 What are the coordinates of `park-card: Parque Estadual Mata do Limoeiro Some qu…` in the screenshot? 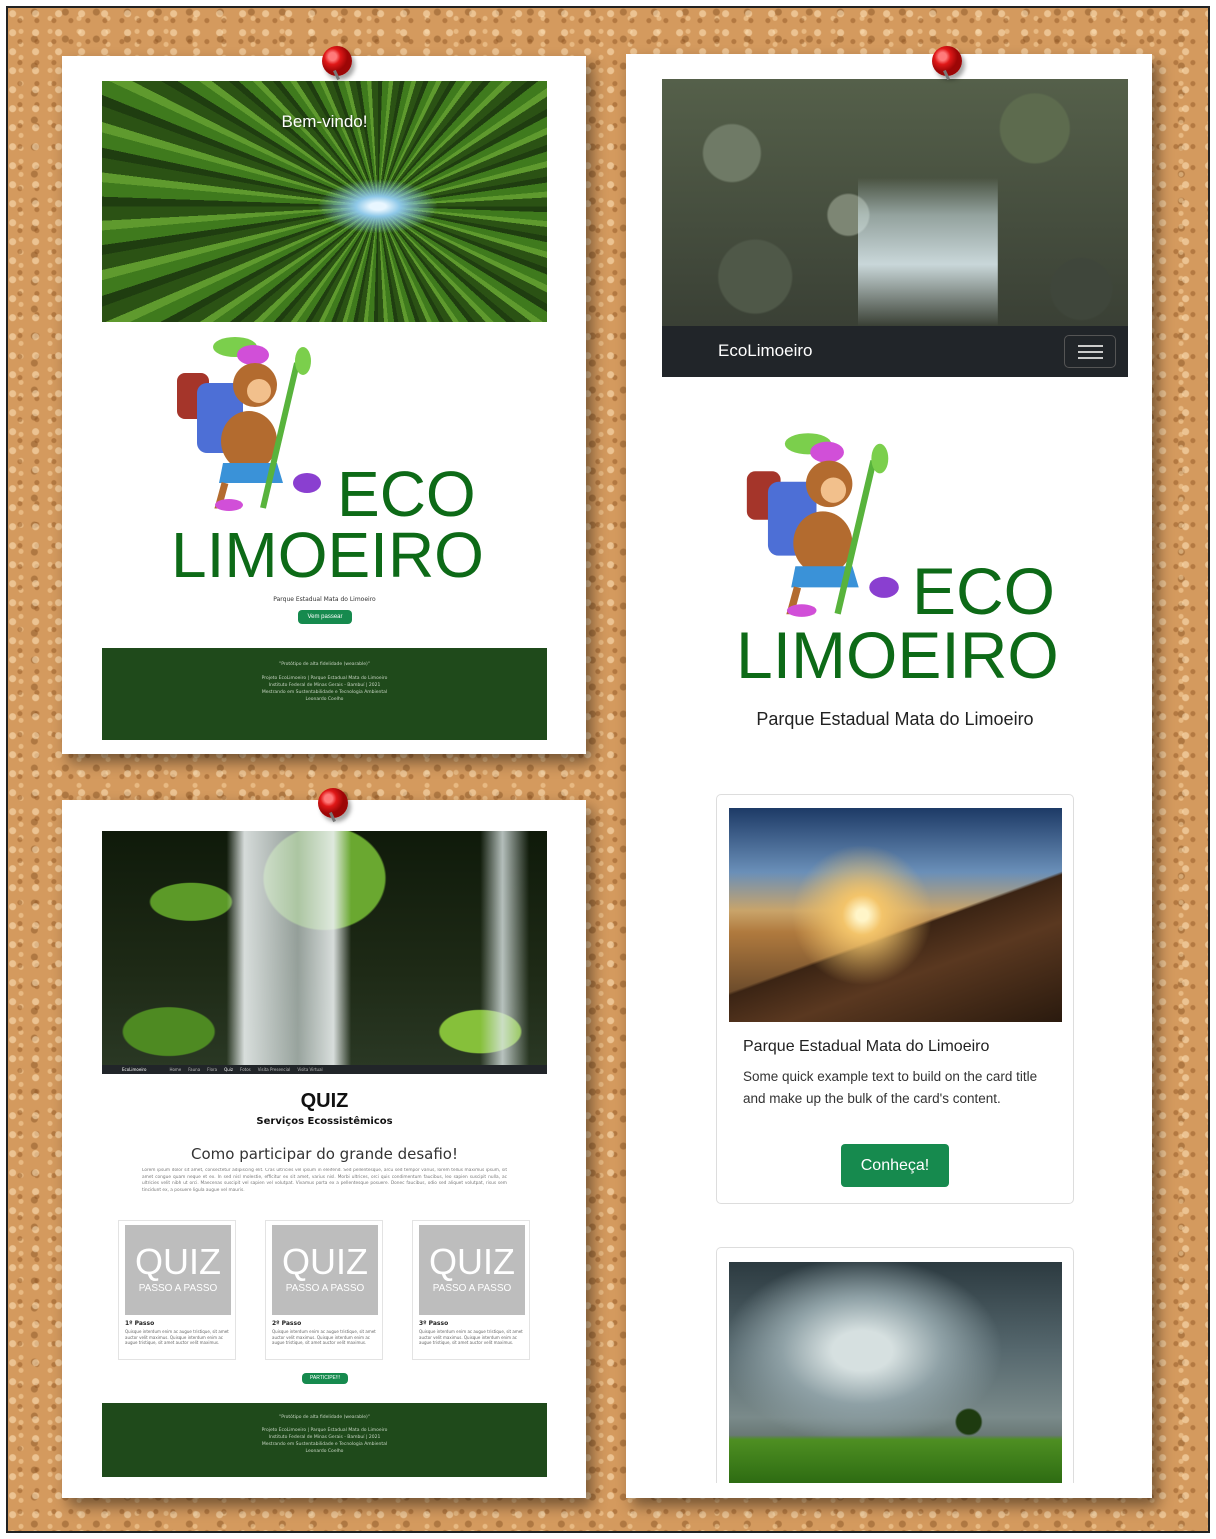 It's located at (895, 999).